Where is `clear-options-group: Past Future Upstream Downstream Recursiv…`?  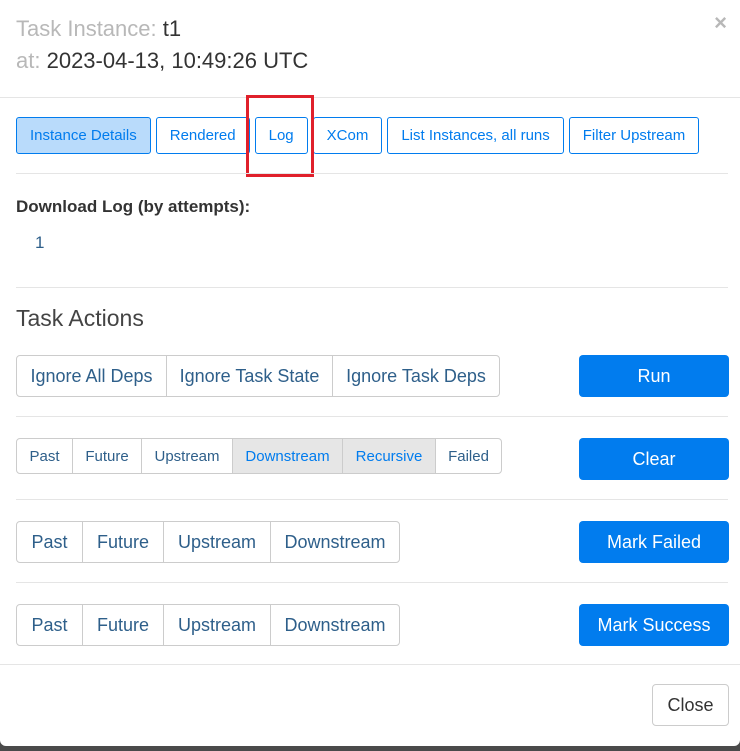
clear-options-group: Past Future Upstream Downstream Recursiv… is located at coordinates (259, 456).